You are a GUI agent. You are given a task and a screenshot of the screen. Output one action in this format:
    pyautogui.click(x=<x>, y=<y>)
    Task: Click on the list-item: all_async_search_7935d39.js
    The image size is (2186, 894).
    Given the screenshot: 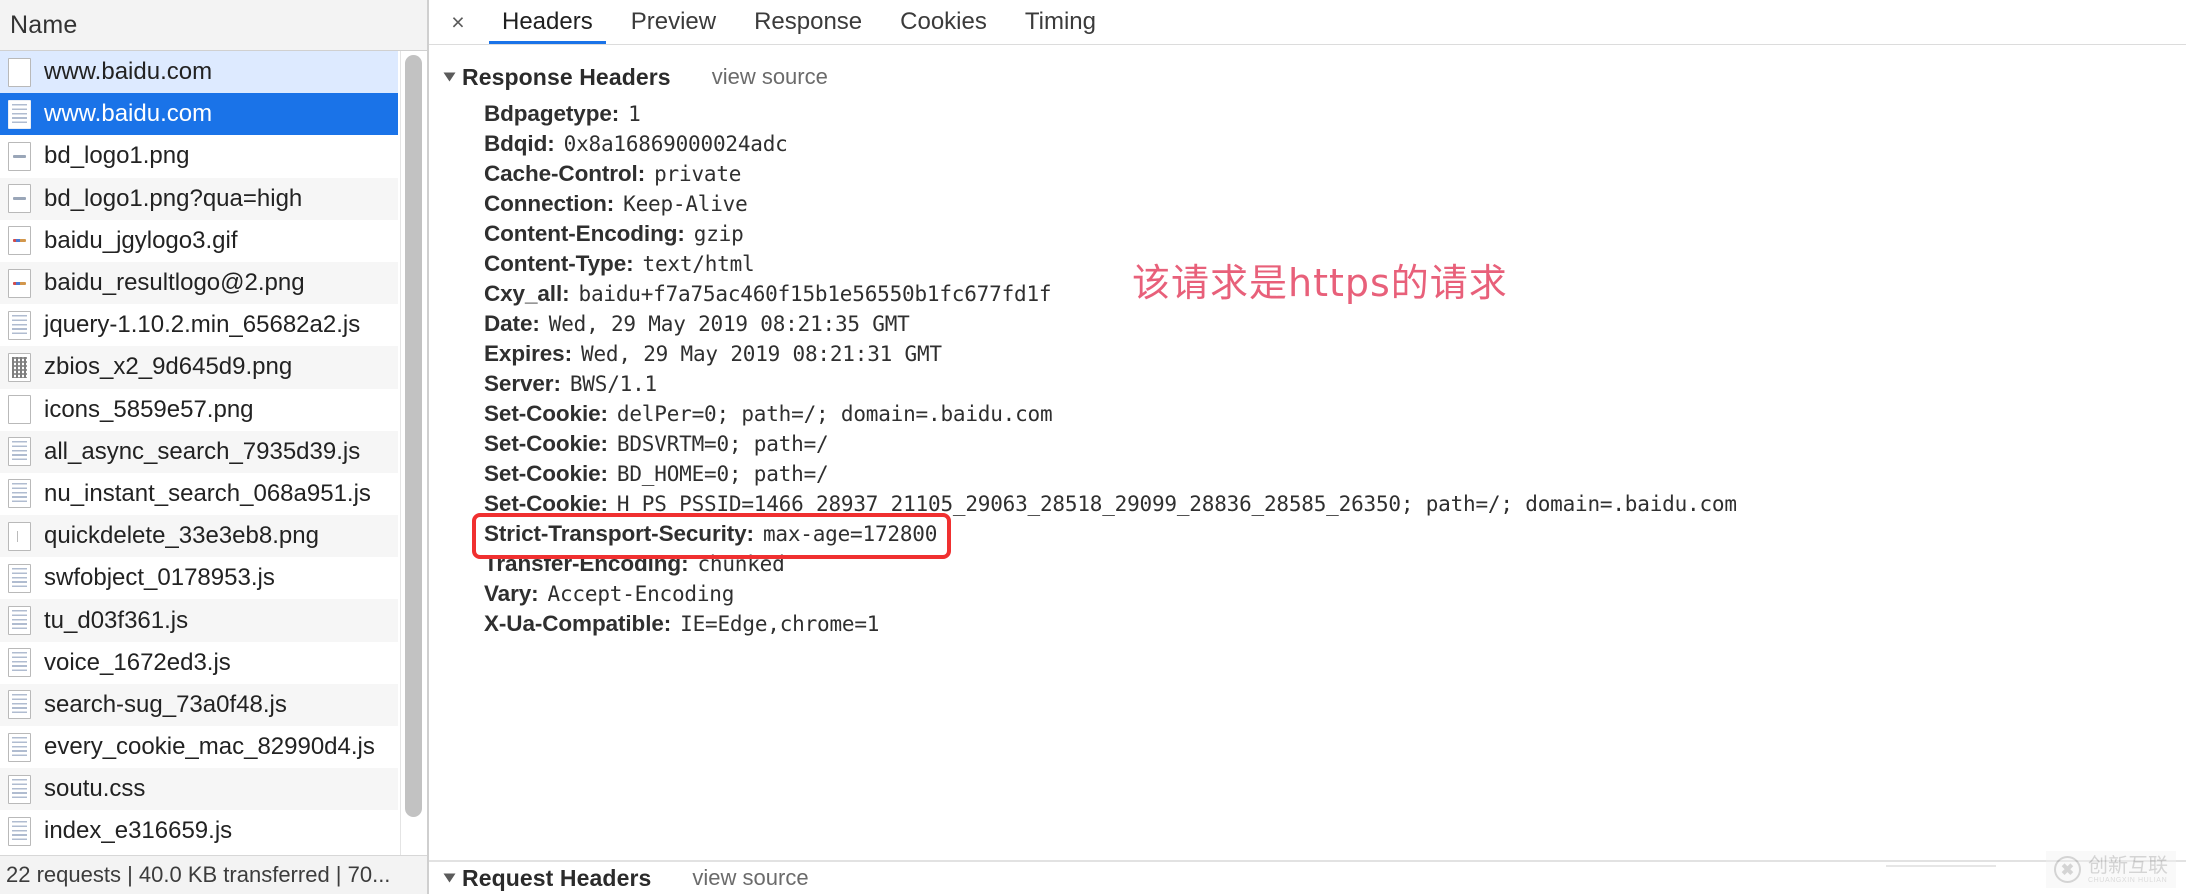 What is the action you would take?
    pyautogui.click(x=199, y=451)
    